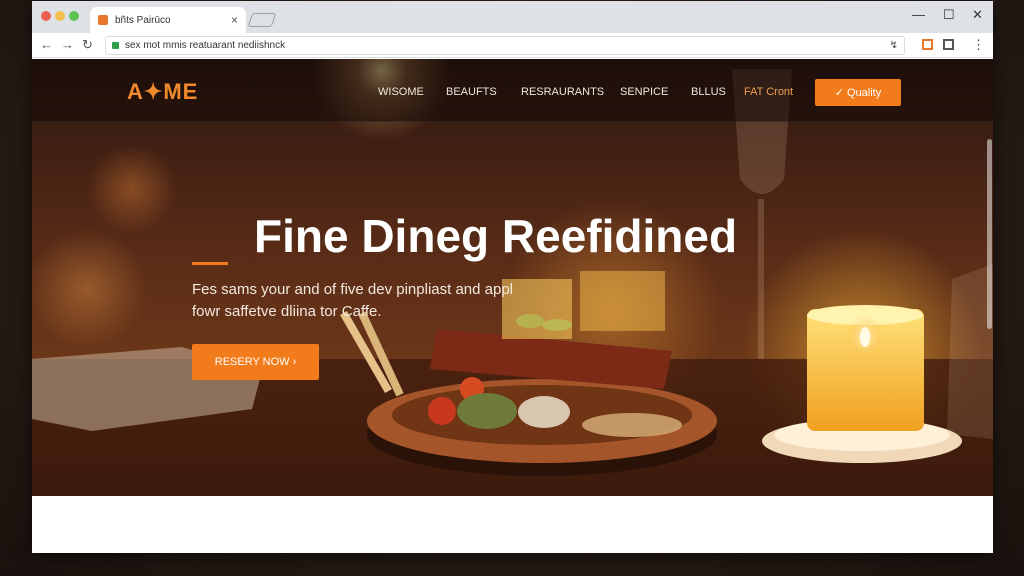  I want to click on lock-icon, so click(115, 45).